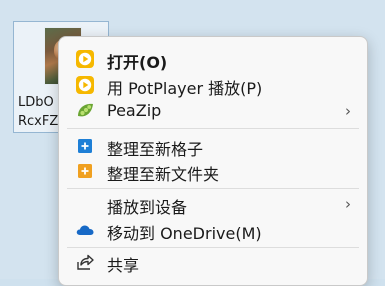  Describe the element at coordinates (147, 207) in the screenshot. I see `menu-item-label: 播放到设备` at that location.